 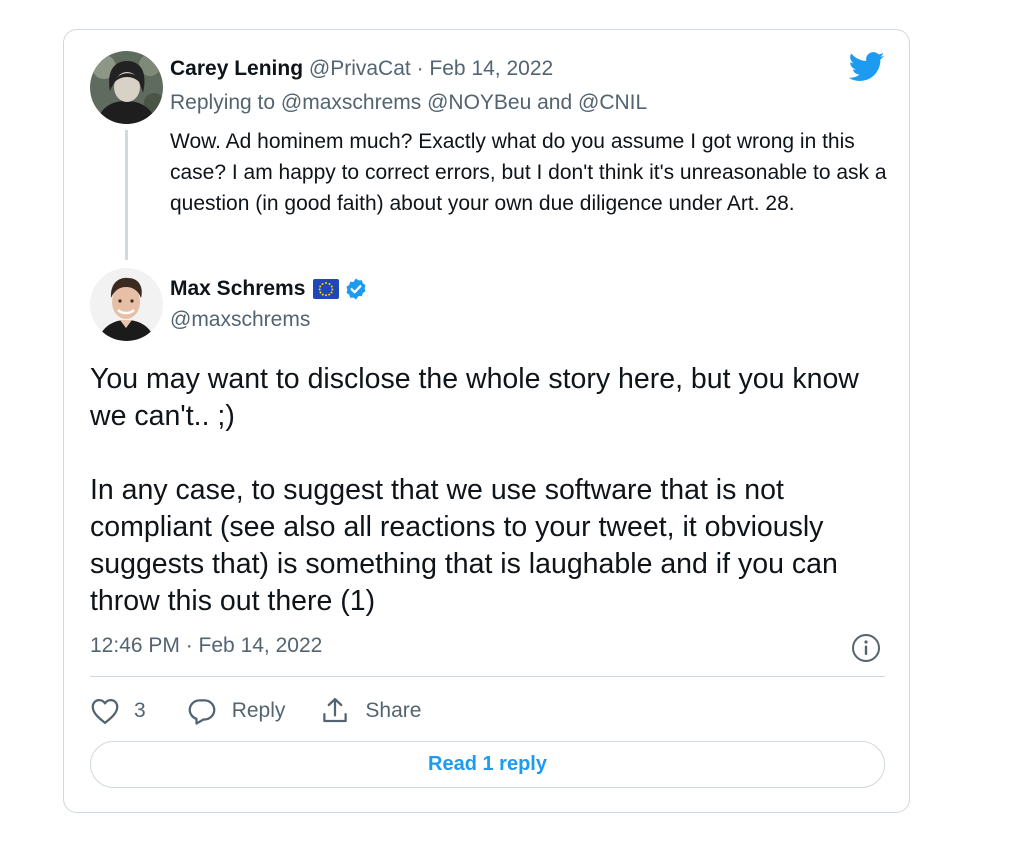 I want to click on info-icon, so click(x=866, y=648).